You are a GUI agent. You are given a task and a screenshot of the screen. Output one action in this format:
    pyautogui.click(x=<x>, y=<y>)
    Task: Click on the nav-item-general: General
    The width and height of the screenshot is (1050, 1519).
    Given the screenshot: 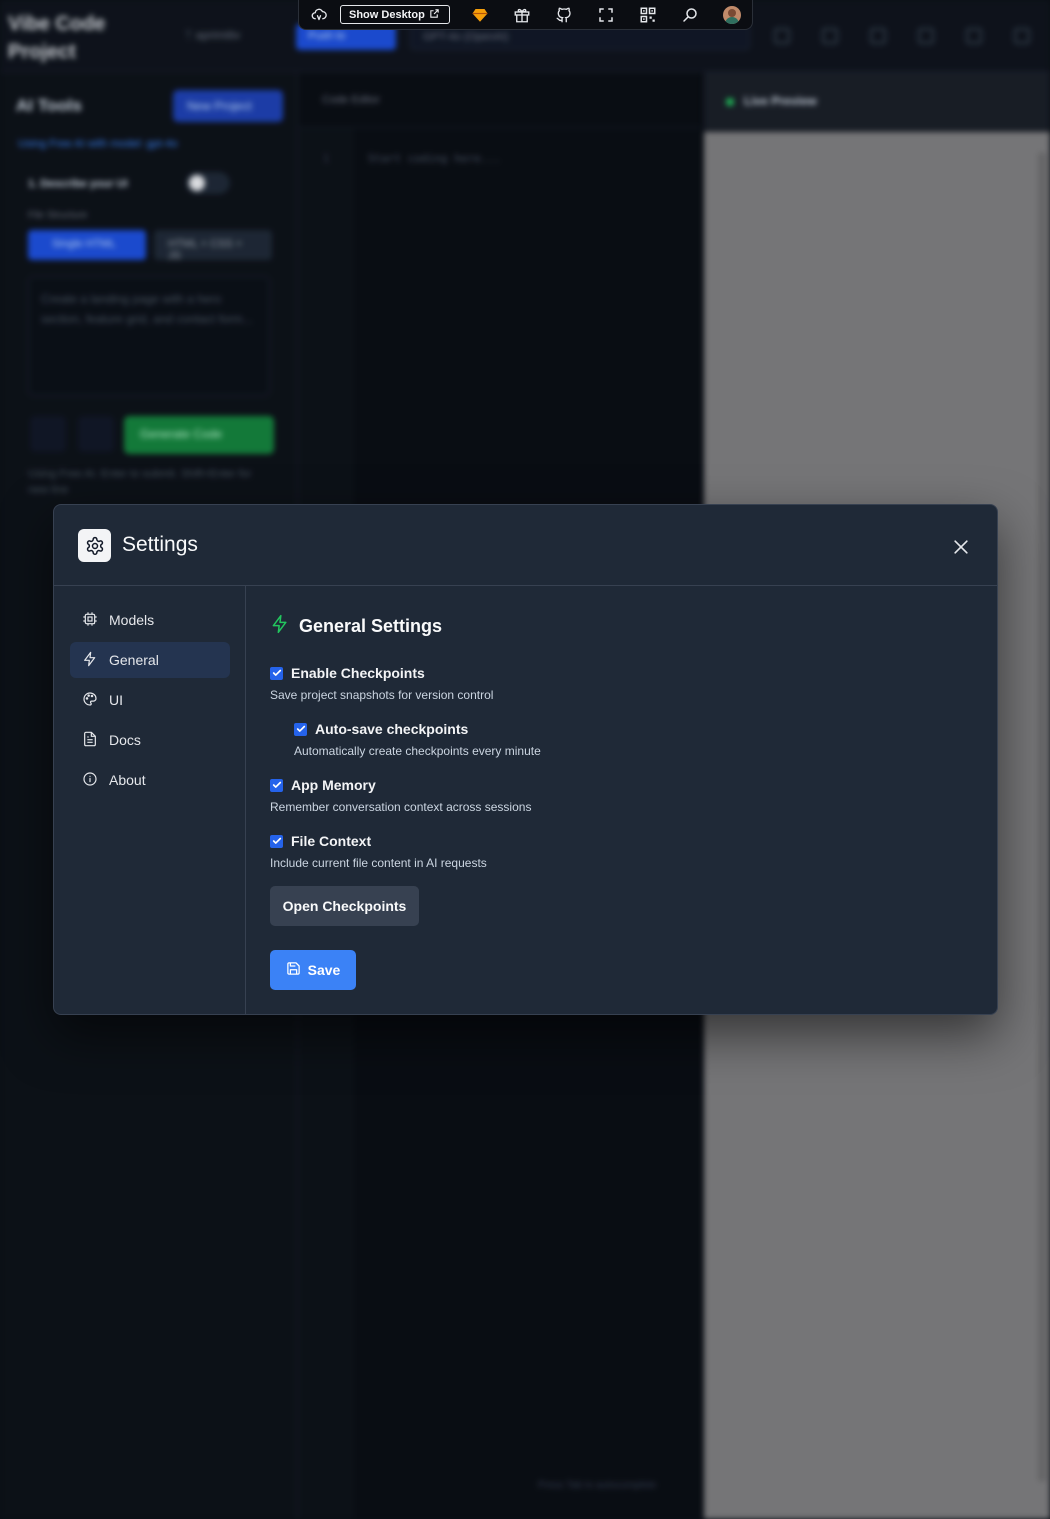 What is the action you would take?
    pyautogui.click(x=150, y=660)
    